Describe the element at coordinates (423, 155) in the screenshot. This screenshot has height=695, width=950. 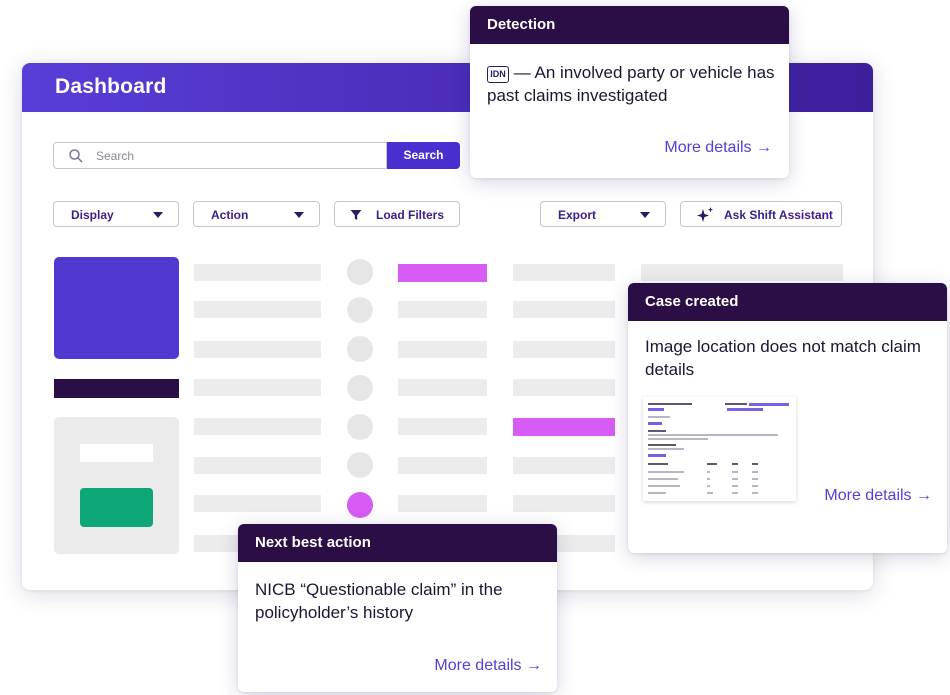
I see `search-button: Search` at that location.